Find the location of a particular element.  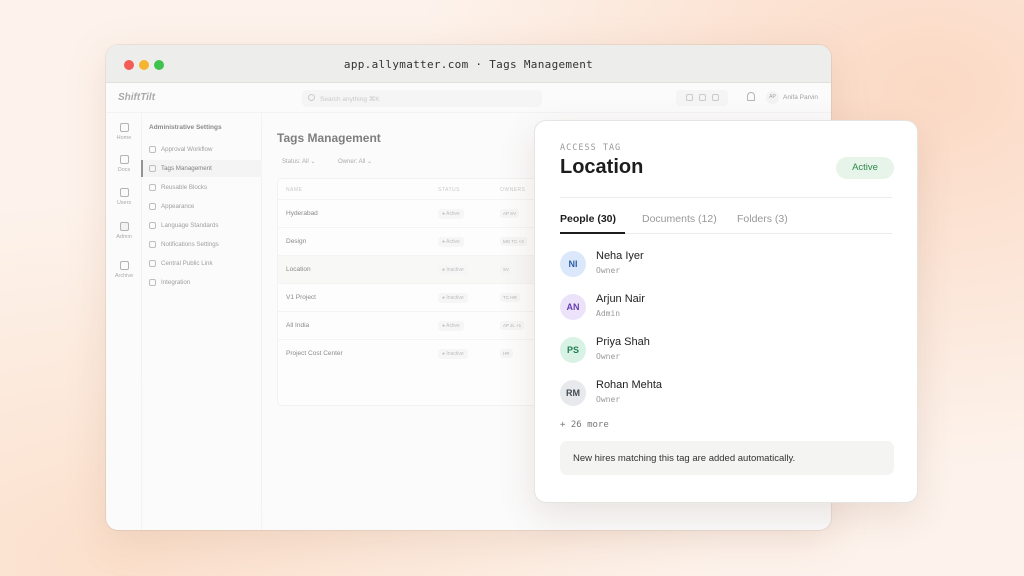

sidebar-item-notifications-settings: Notifications Settings is located at coordinates (202, 244).